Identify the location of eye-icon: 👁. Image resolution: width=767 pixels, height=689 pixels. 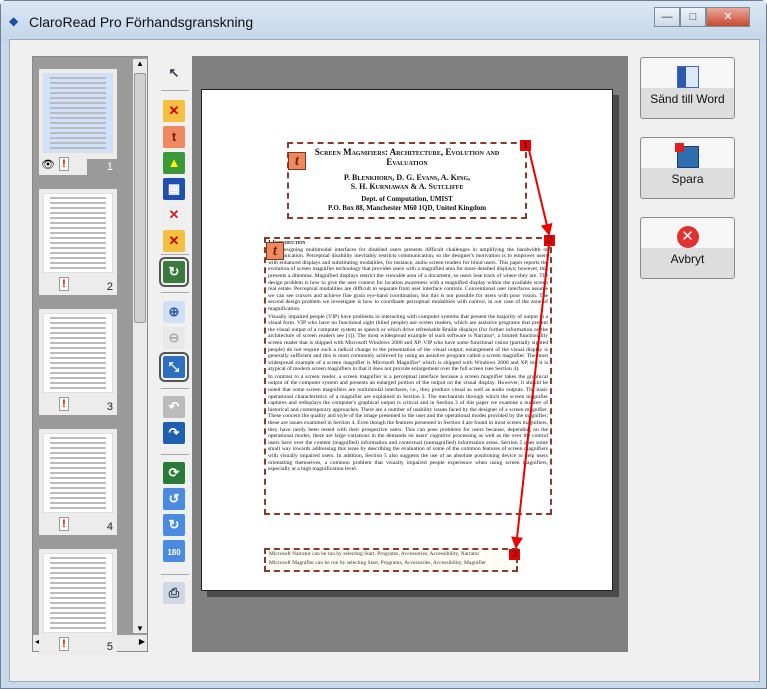
(48, 165).